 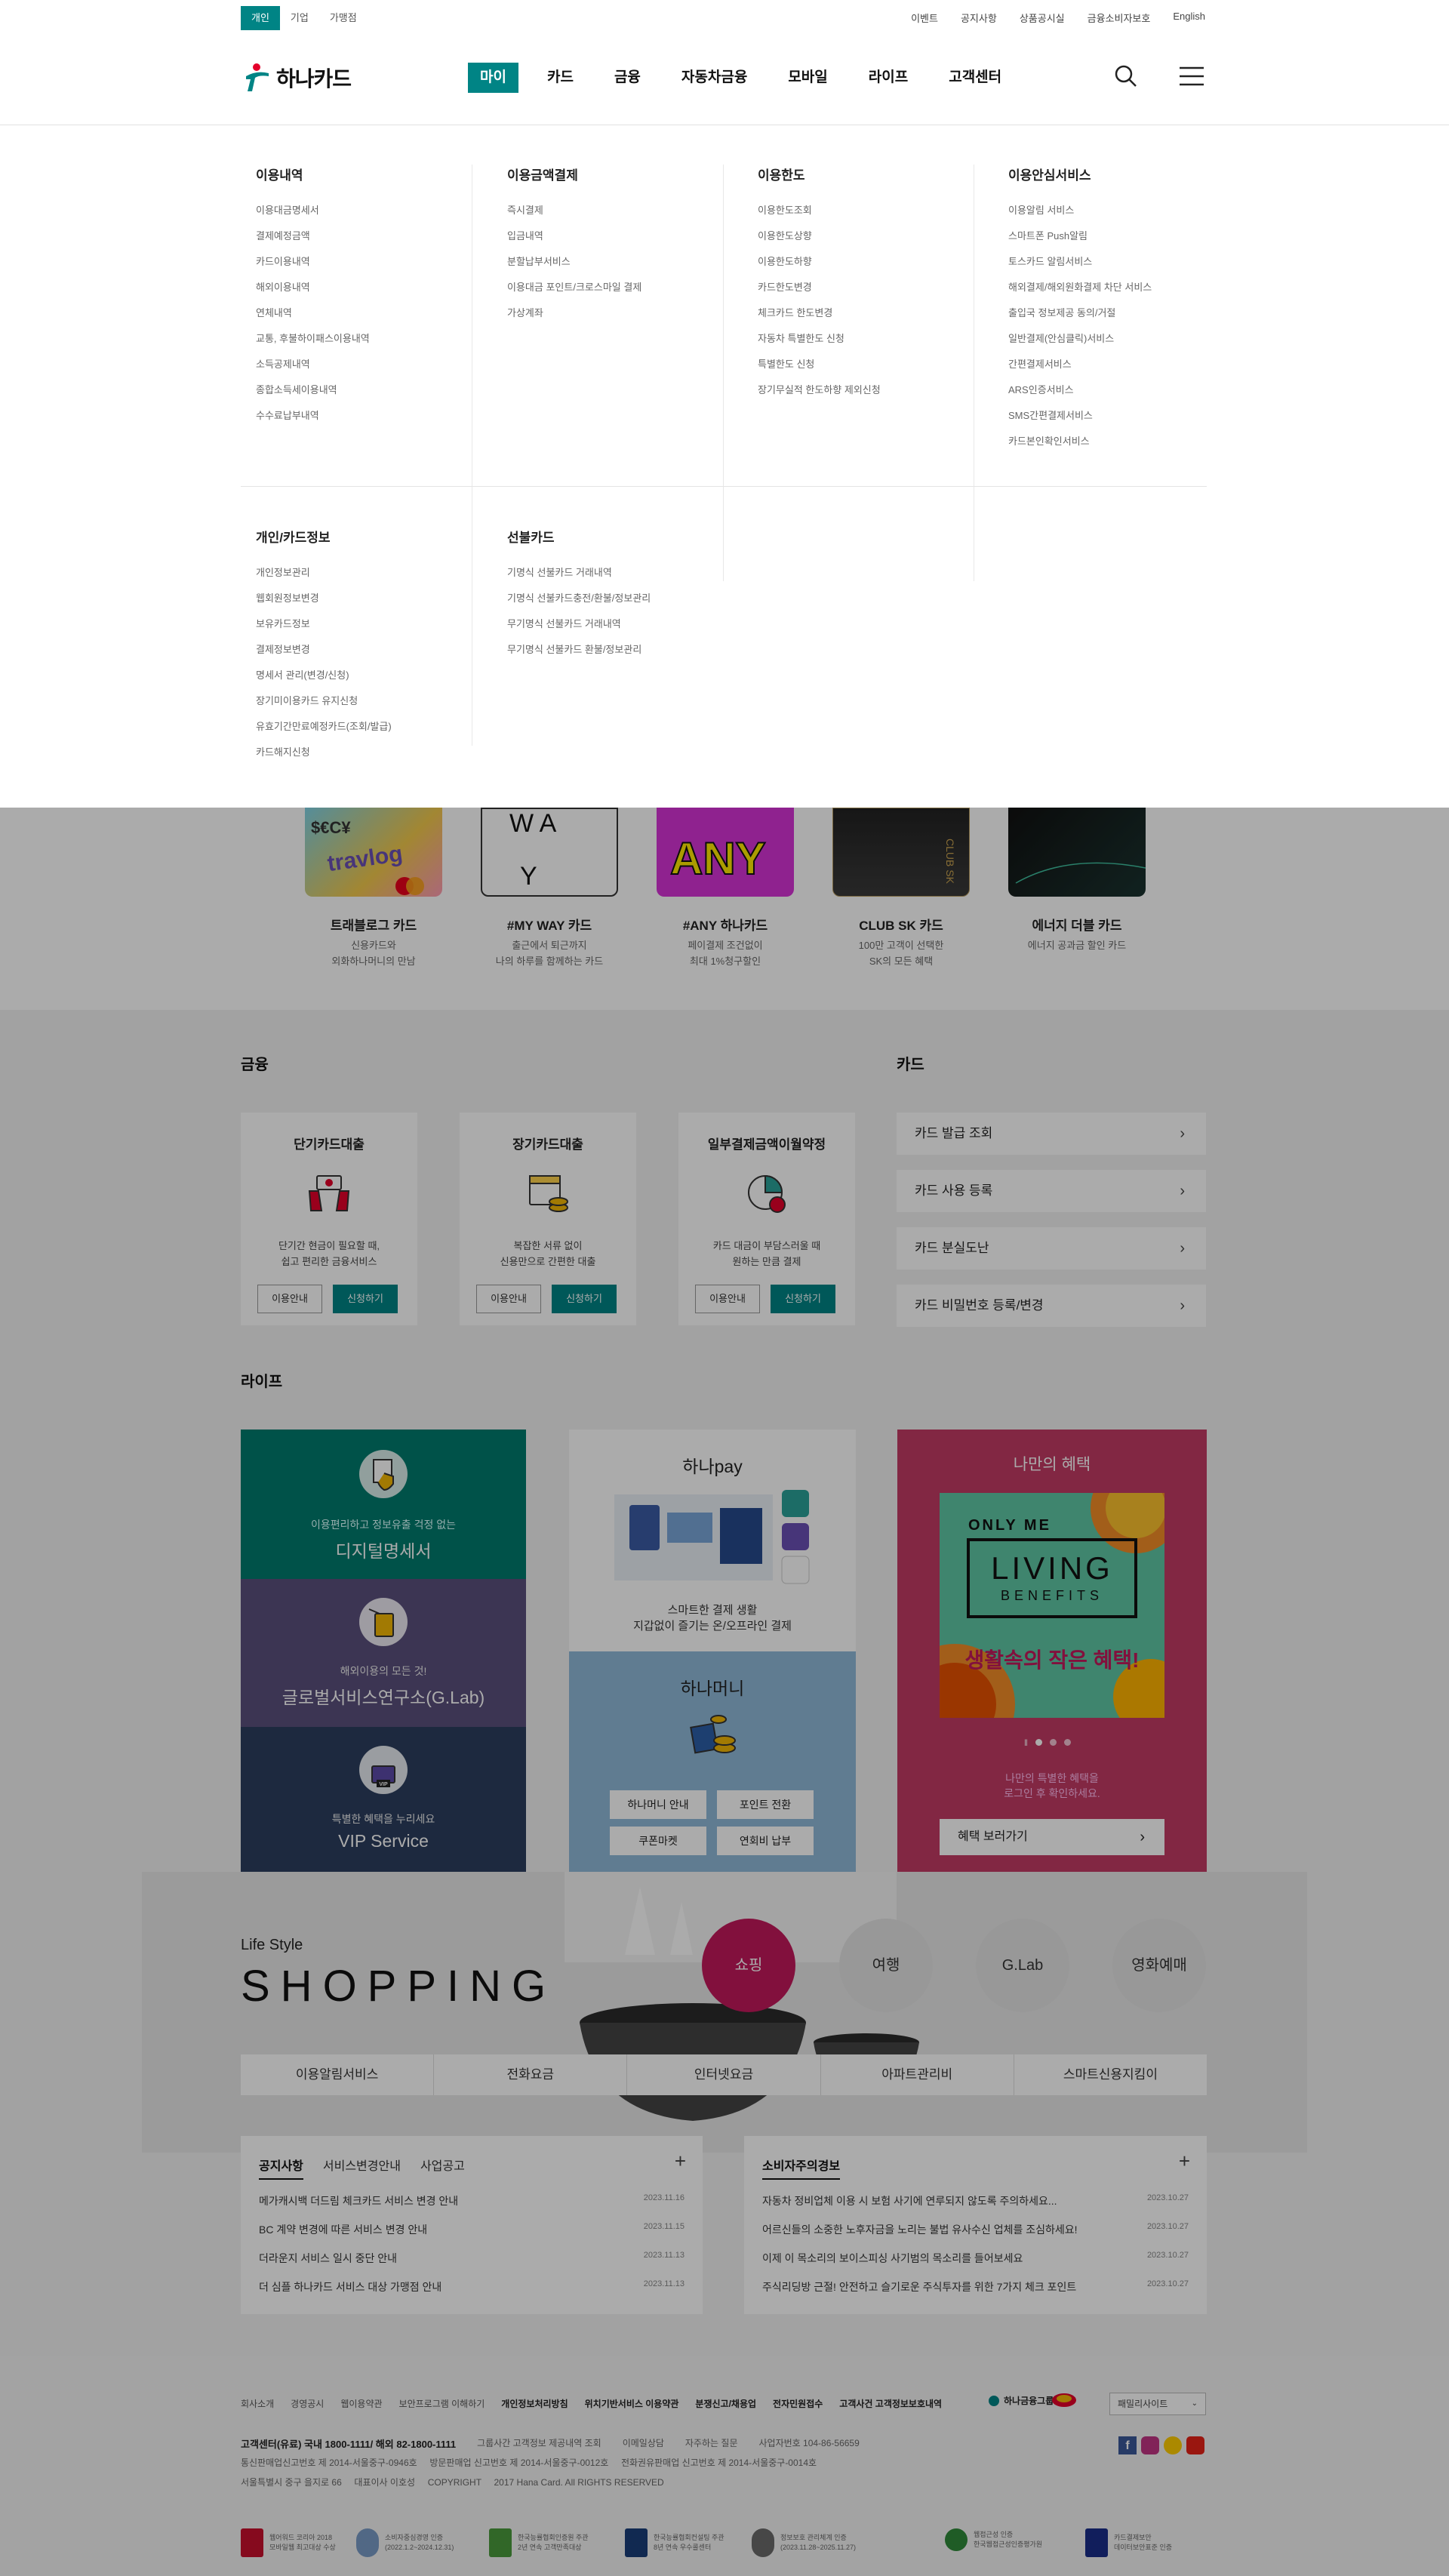 What do you see at coordinates (257, 2403) in the screenshot?
I see `footer-link: 회사소개` at bounding box center [257, 2403].